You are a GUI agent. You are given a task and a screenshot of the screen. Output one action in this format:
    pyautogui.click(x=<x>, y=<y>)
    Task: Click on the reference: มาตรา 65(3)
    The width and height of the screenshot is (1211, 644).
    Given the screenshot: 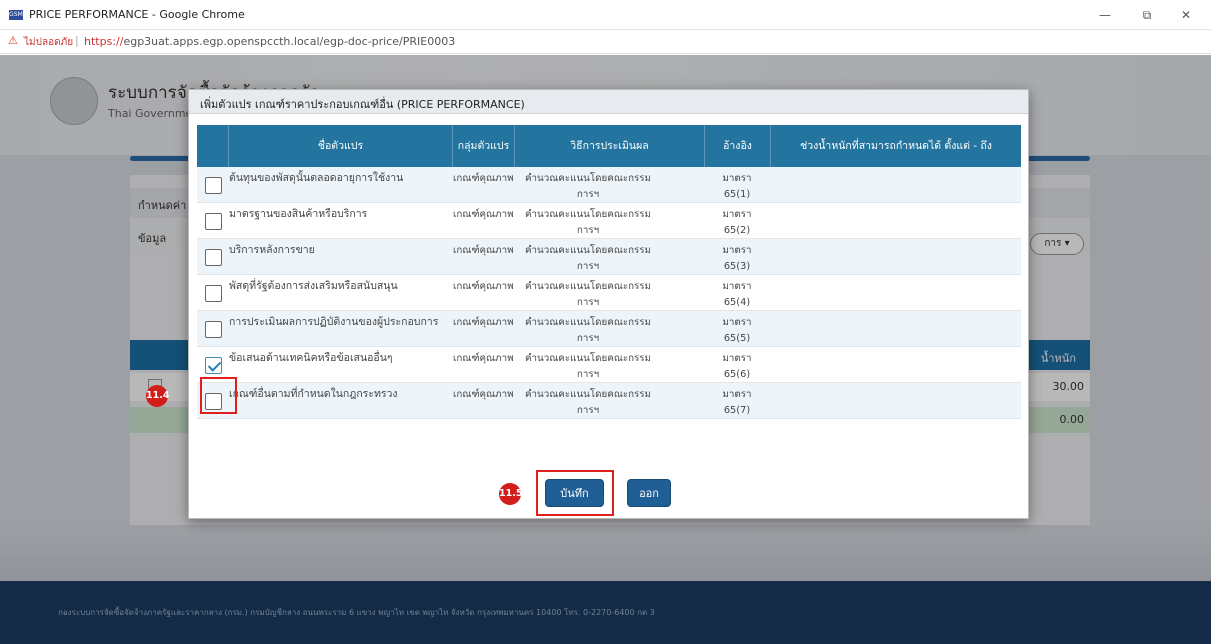 What is the action you would take?
    pyautogui.click(x=737, y=260)
    